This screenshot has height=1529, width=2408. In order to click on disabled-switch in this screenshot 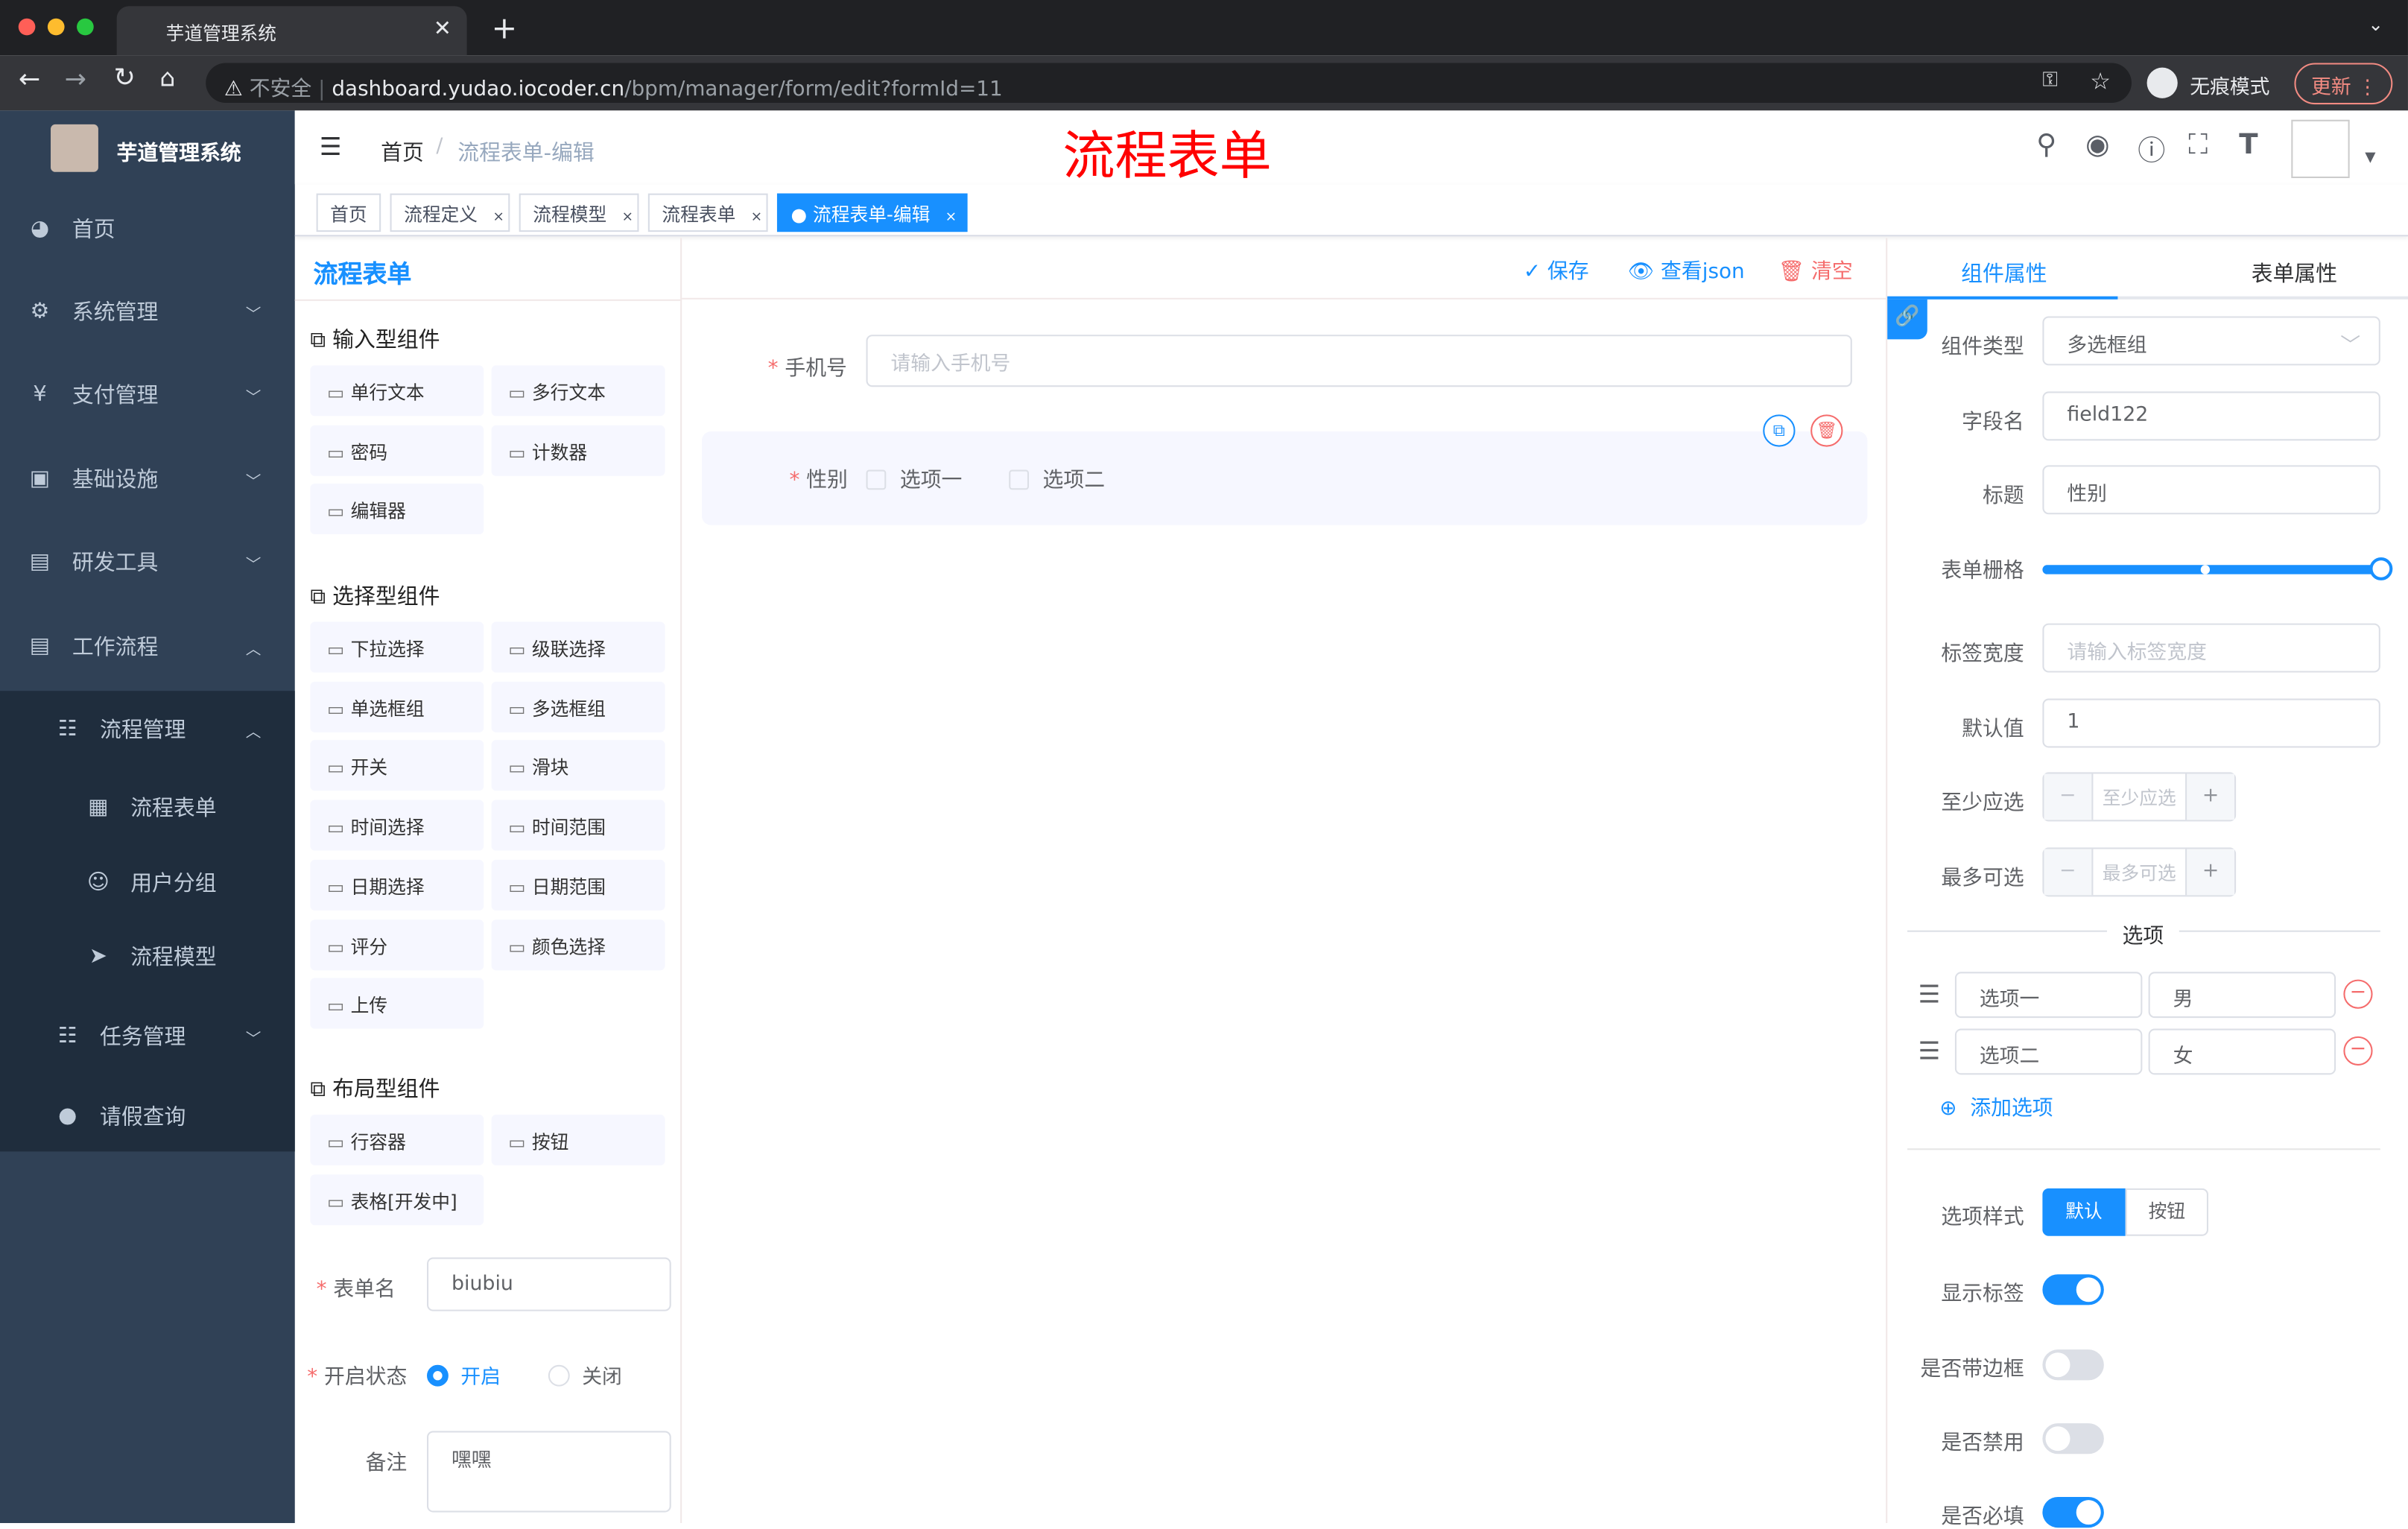, I will do `click(2073, 1438)`.